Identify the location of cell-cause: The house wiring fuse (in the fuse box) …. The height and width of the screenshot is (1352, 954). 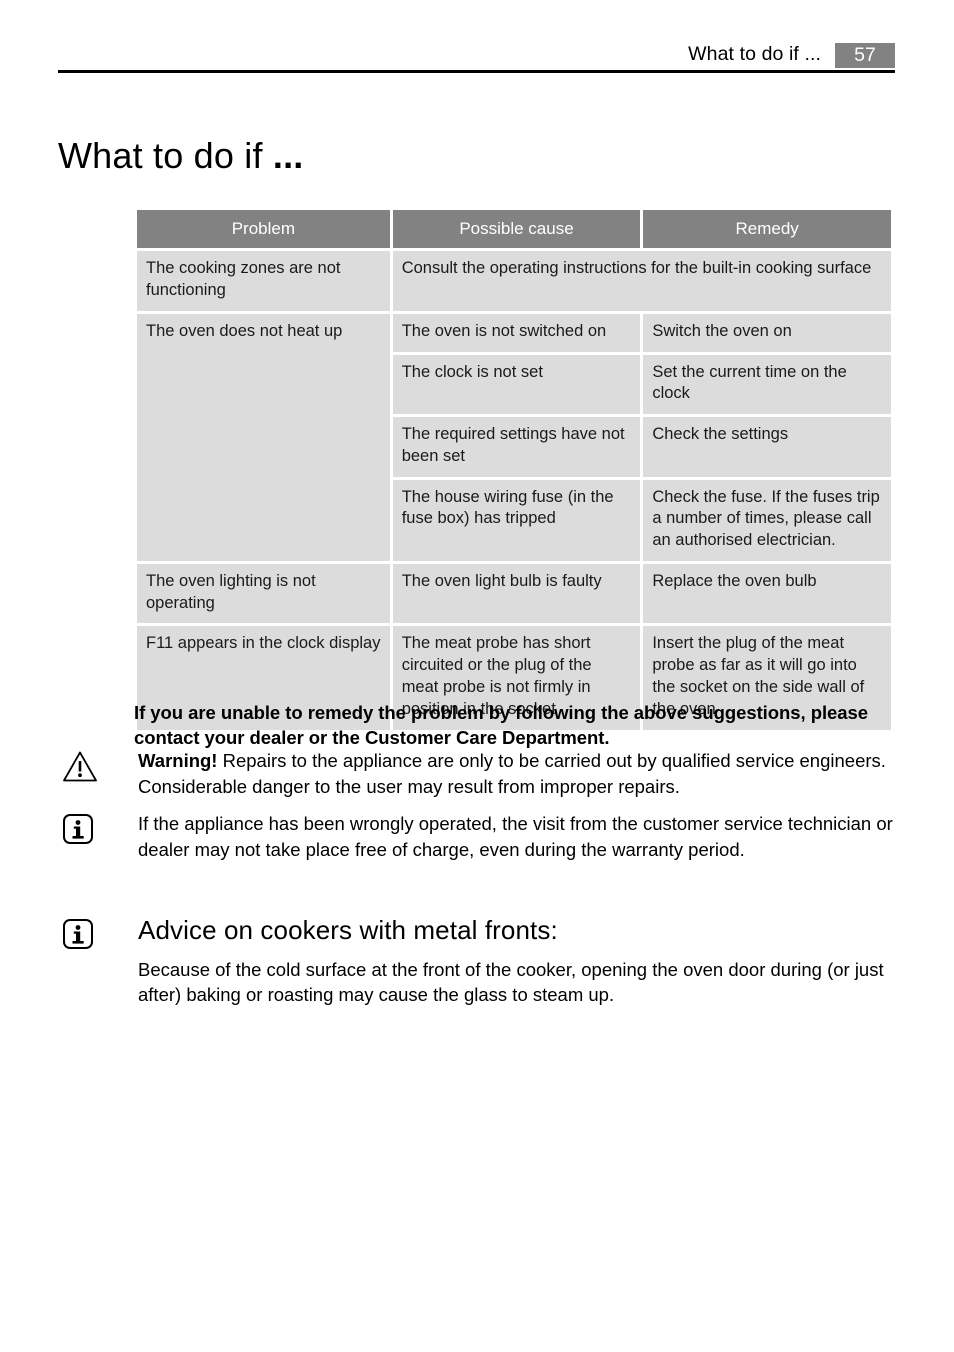
(516, 520).